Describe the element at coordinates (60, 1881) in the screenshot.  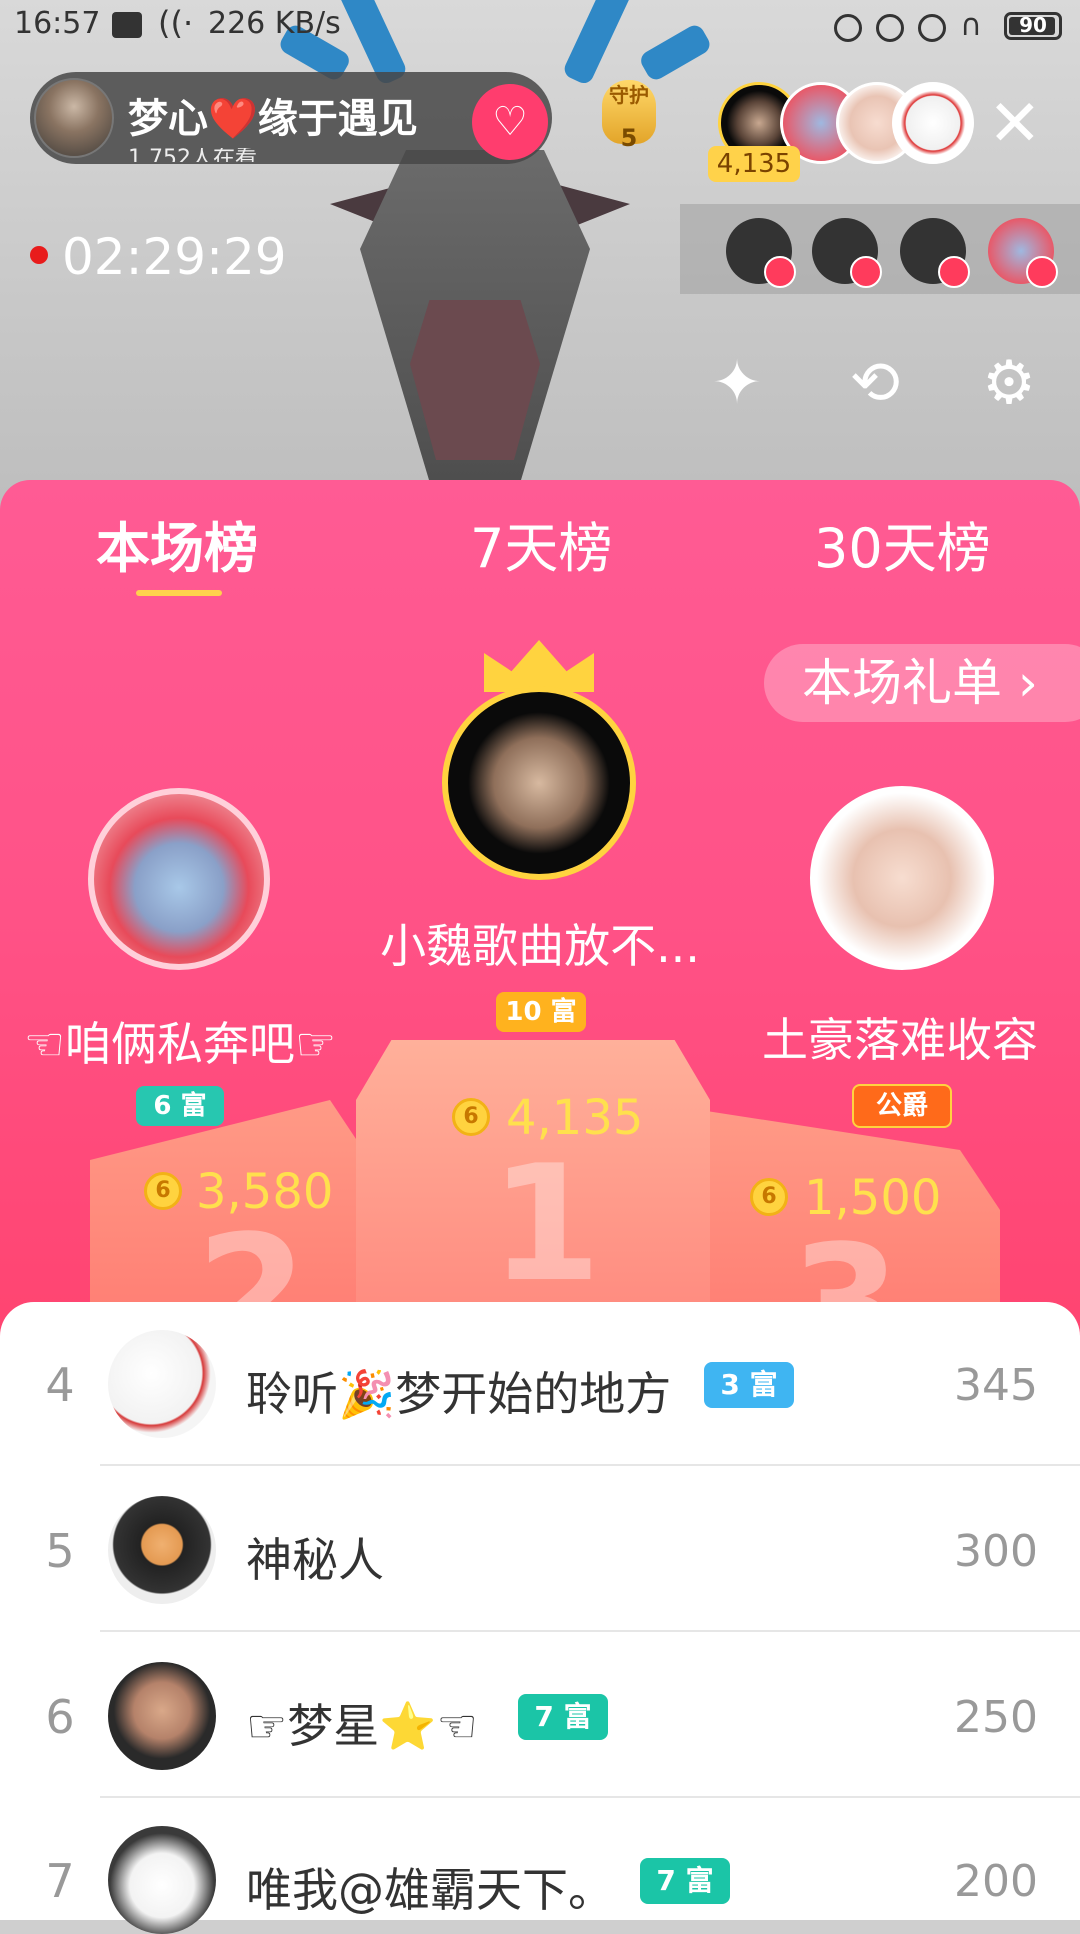
I see `row-rank: 7` at that location.